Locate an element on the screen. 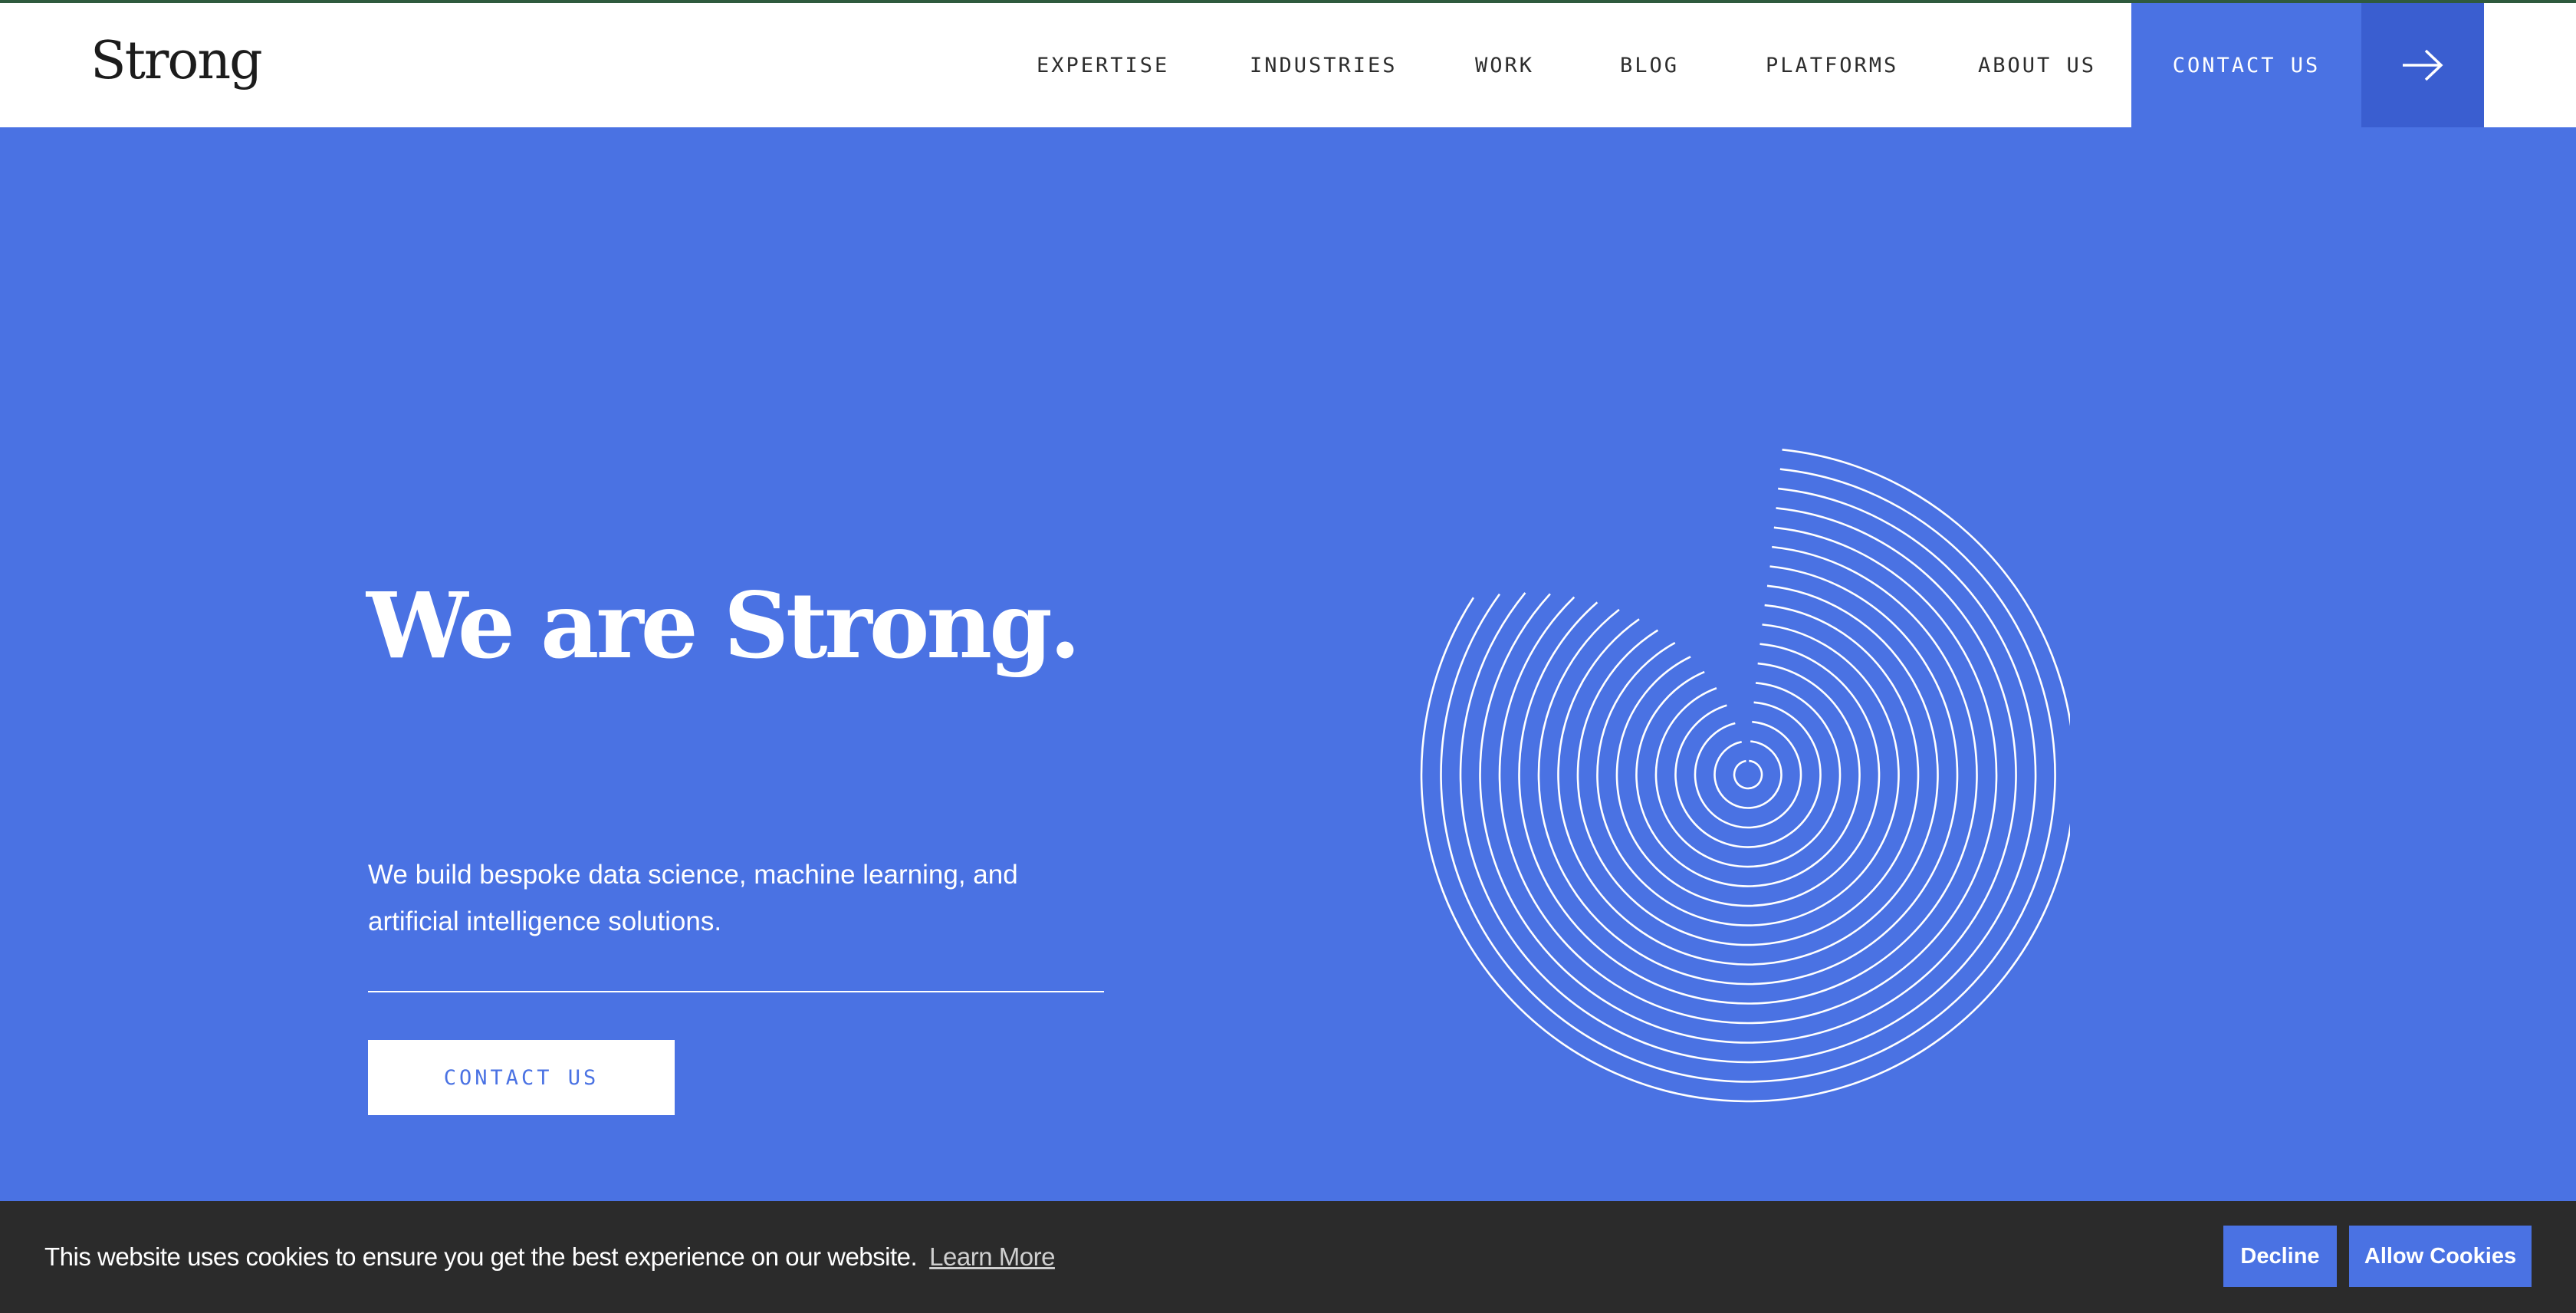 This screenshot has width=2576, height=1313. arrow-right-icon is located at coordinates (2423, 65).